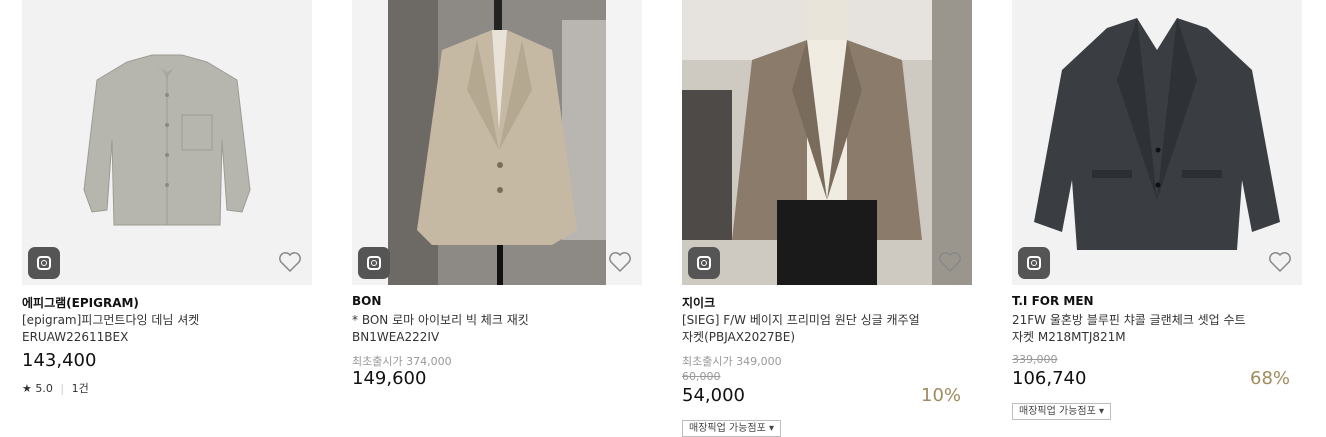 Image resolution: width=1326 pixels, height=437 pixels. Describe the element at coordinates (1270, 378) in the screenshot. I see `discount-rate: 68%` at that location.